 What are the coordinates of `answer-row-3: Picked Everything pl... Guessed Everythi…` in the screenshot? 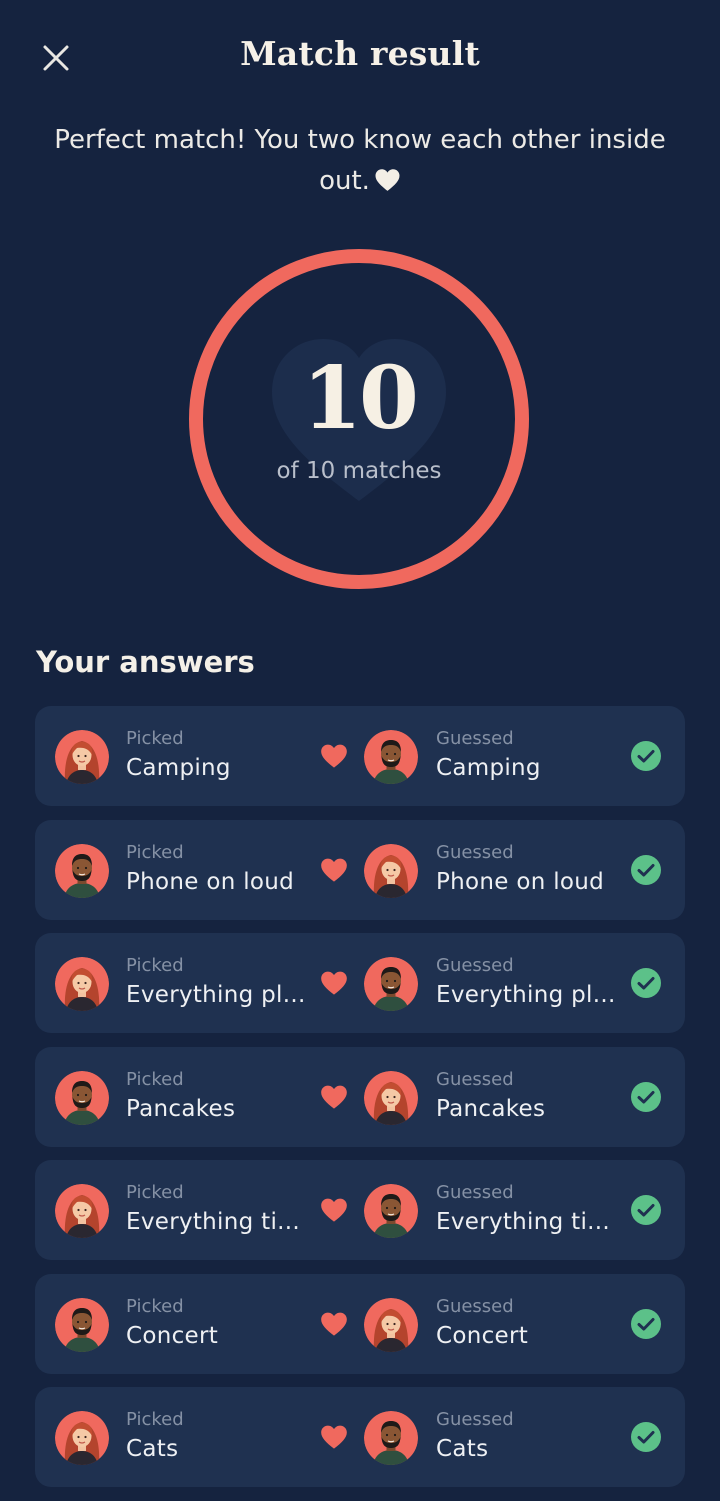 It's located at (360, 983).